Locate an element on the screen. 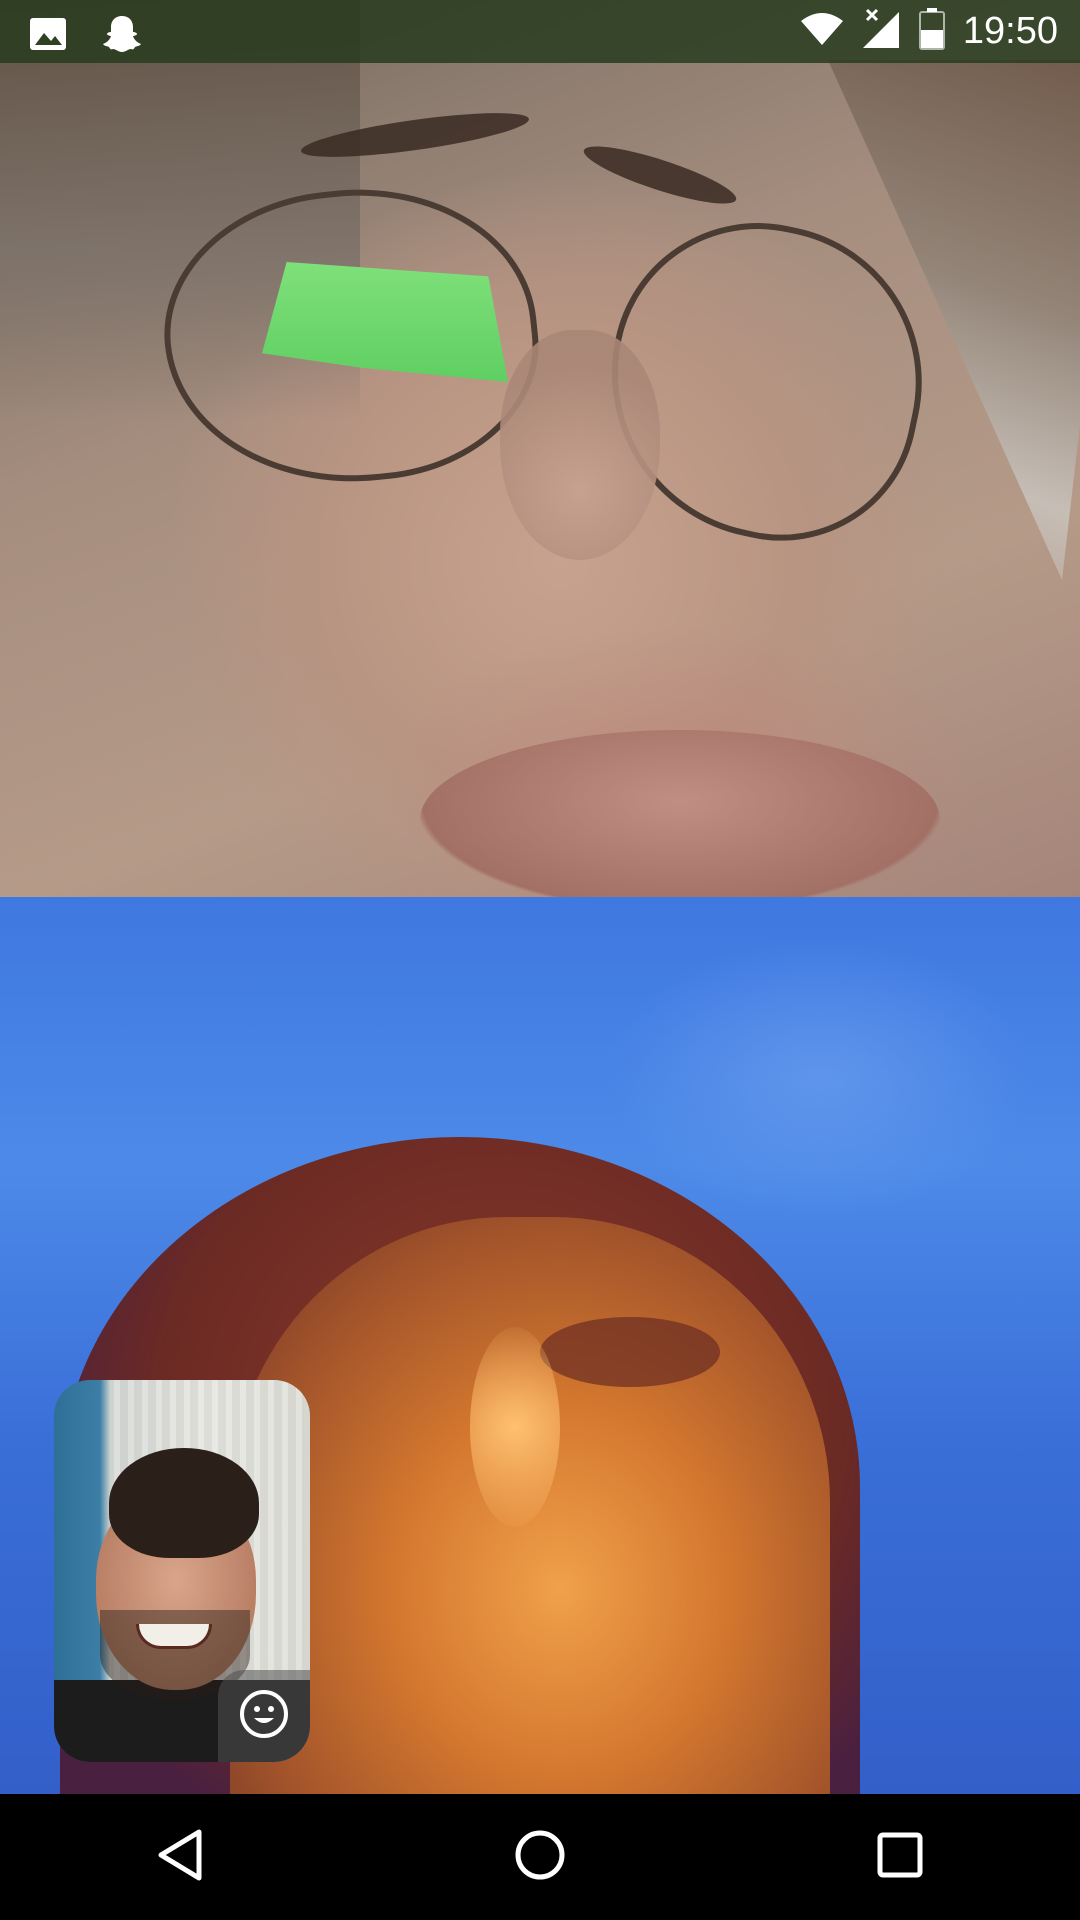  self-camera-preview is located at coordinates (182, 1571).